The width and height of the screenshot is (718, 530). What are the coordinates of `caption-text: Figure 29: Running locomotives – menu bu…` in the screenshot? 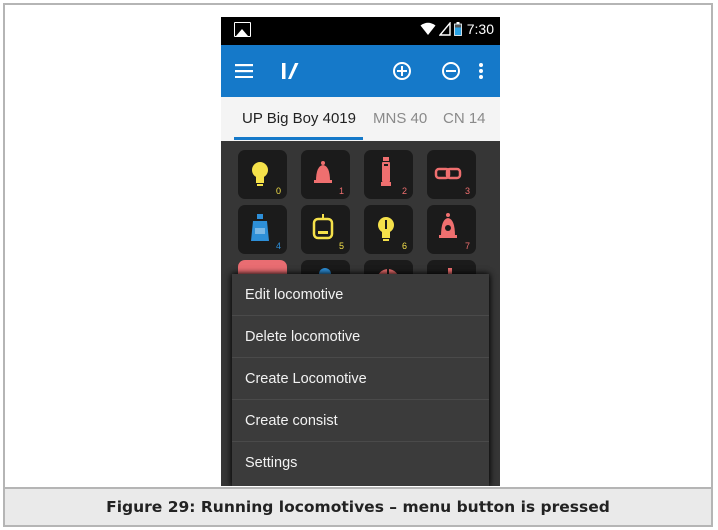 It's located at (358, 507).